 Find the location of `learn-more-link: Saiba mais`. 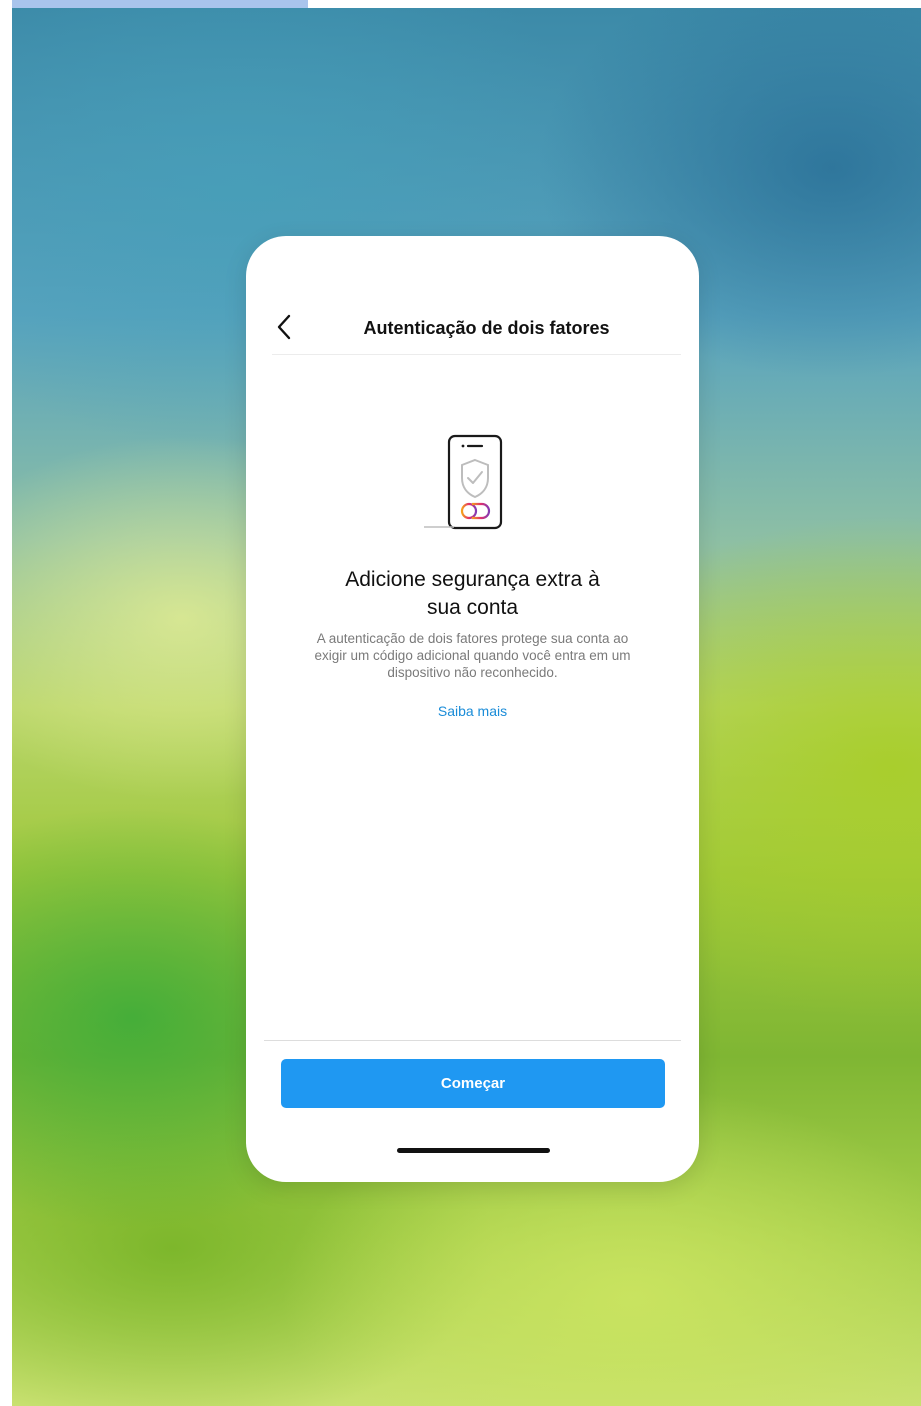

learn-more-link: Saiba mais is located at coordinates (472, 711).